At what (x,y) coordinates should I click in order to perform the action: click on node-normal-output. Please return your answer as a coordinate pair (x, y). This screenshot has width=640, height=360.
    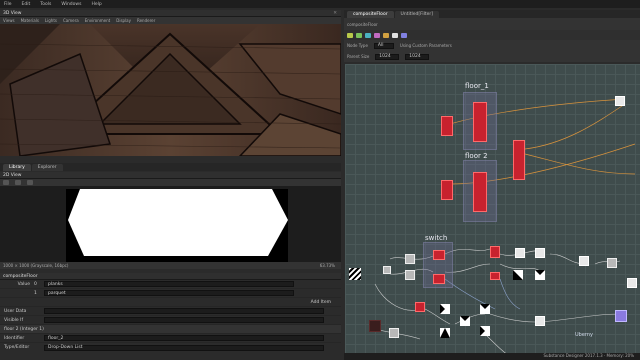
    Looking at the image, I should click on (621, 316).